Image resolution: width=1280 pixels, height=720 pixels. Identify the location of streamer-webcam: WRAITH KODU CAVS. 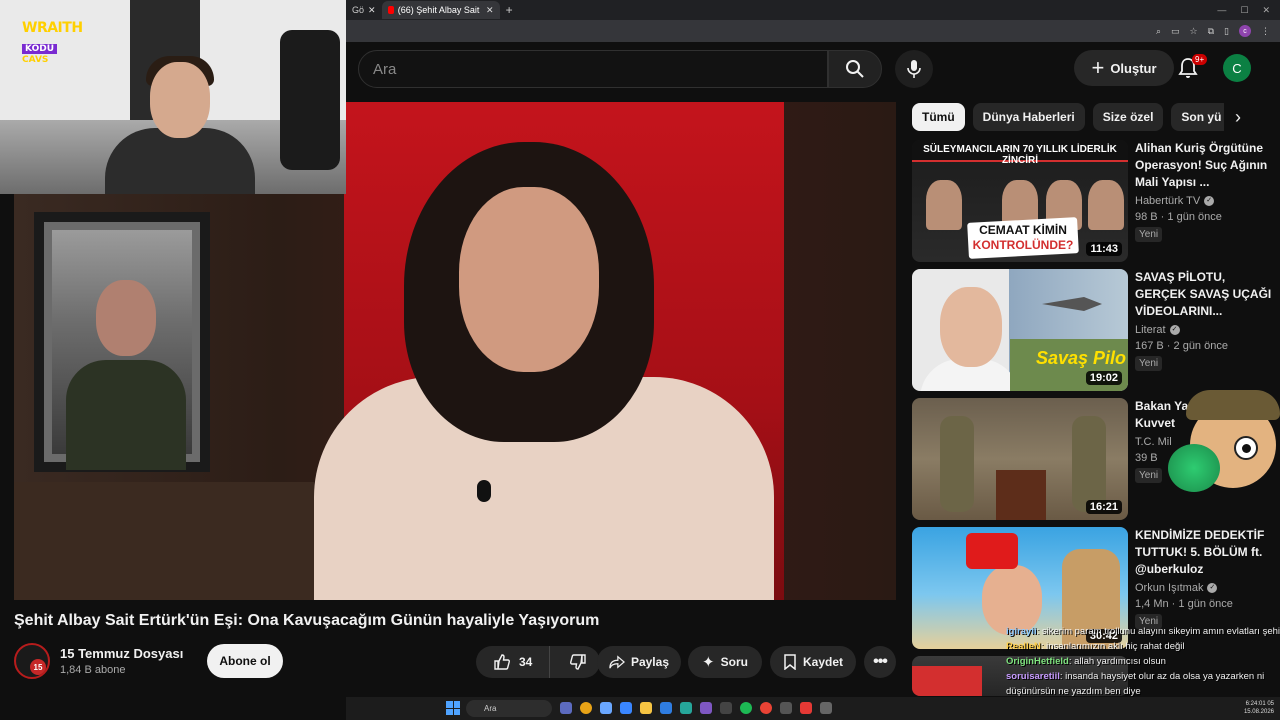
(173, 97).